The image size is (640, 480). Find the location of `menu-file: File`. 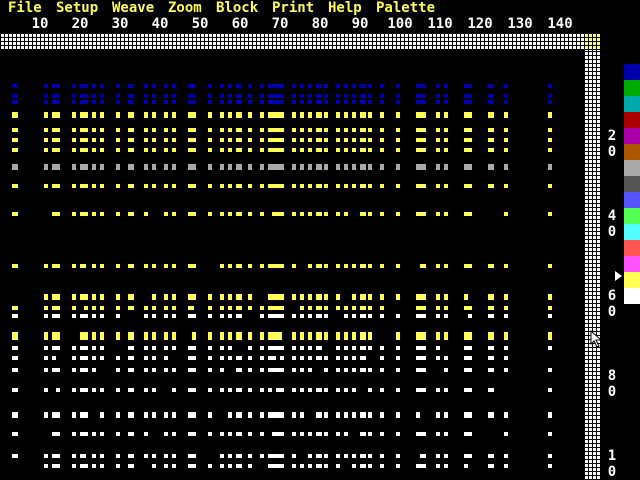

menu-file: File is located at coordinates (25, 8).